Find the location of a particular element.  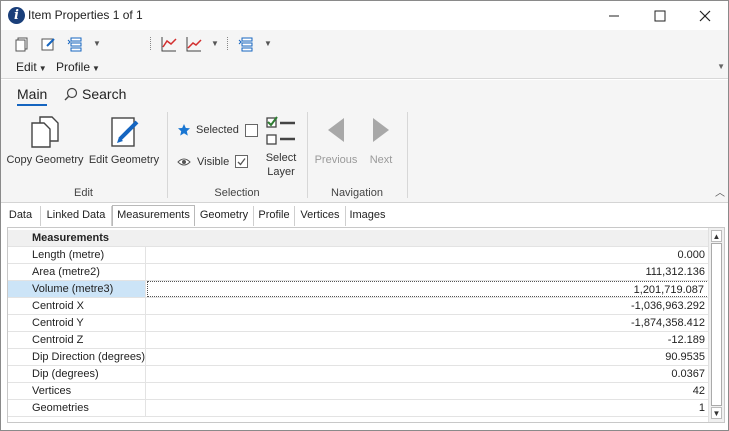

scroll-down-icon: ▼ is located at coordinates (716, 413).